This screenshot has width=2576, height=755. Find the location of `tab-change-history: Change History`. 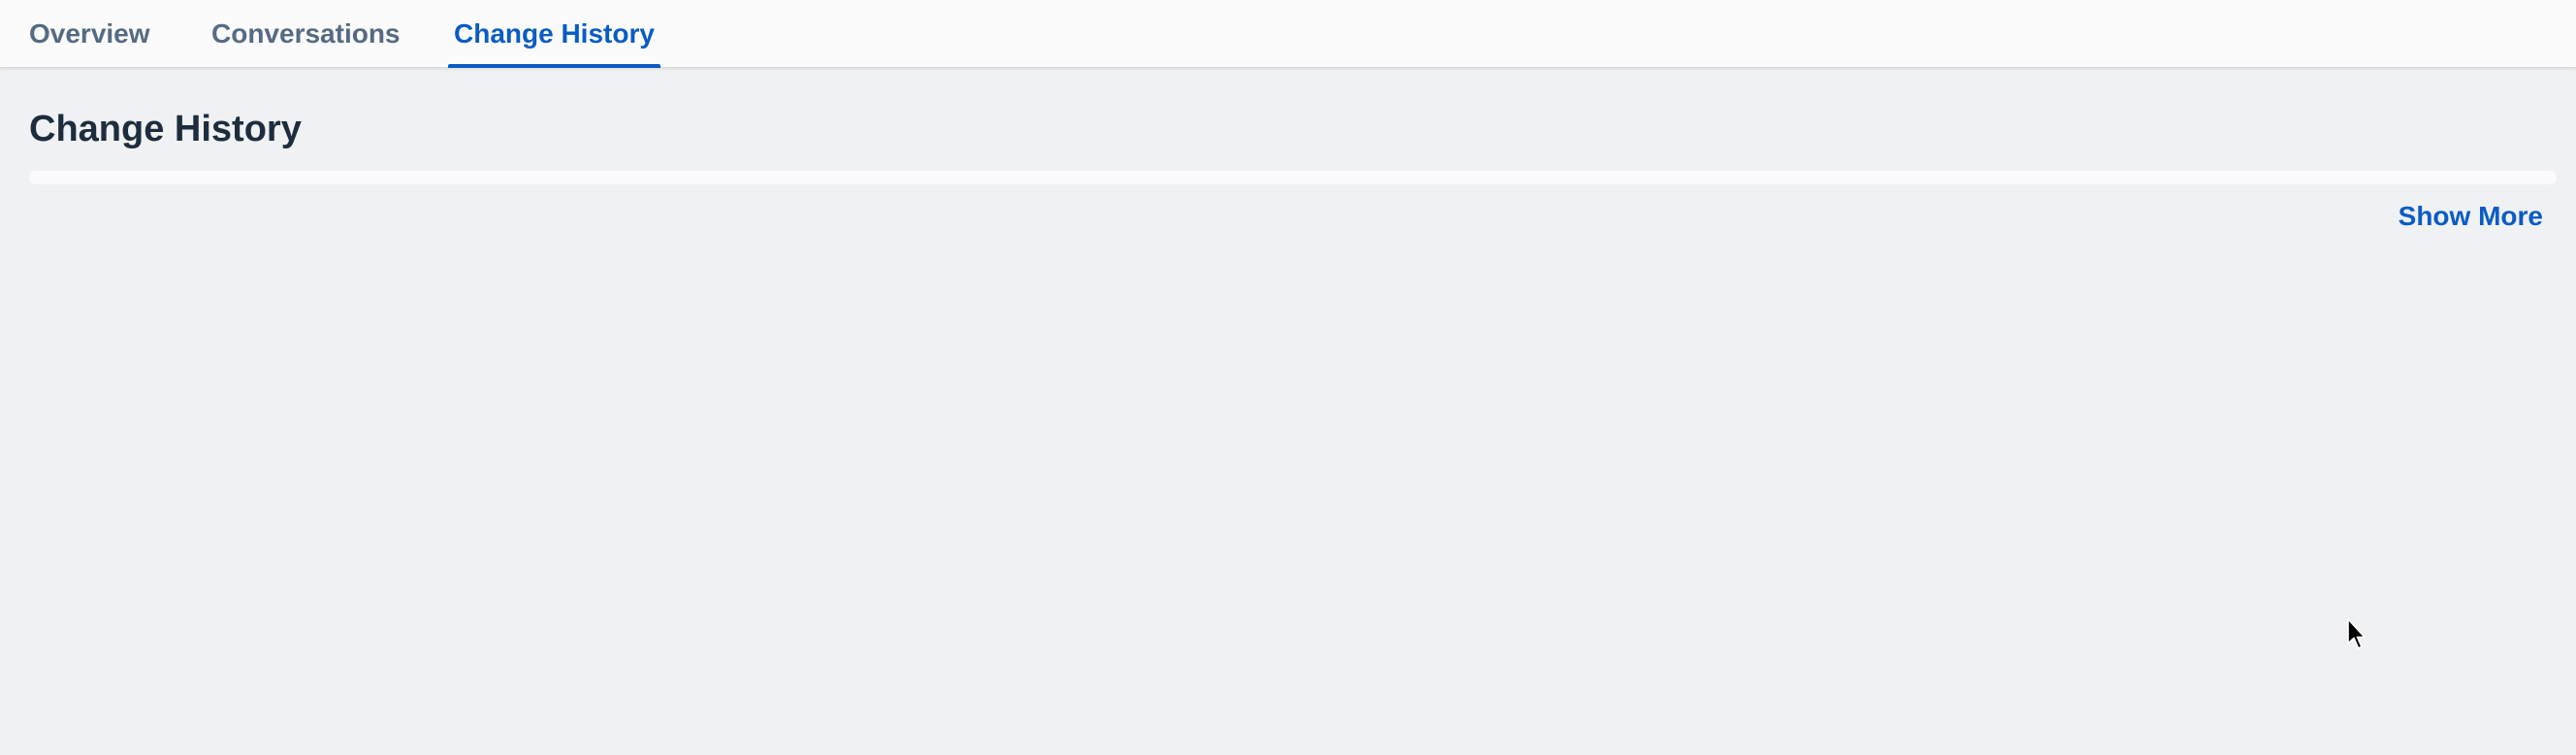

tab-change-history: Change History is located at coordinates (554, 34).